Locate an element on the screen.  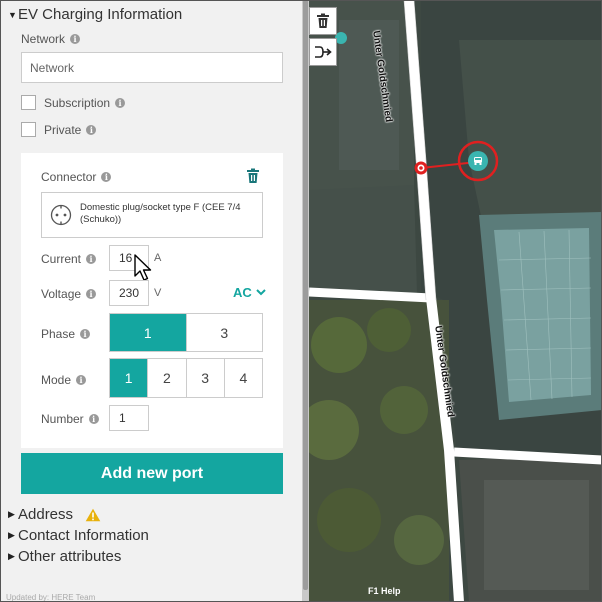
add-new-port-label: Add new port is located at coordinates (152, 473).